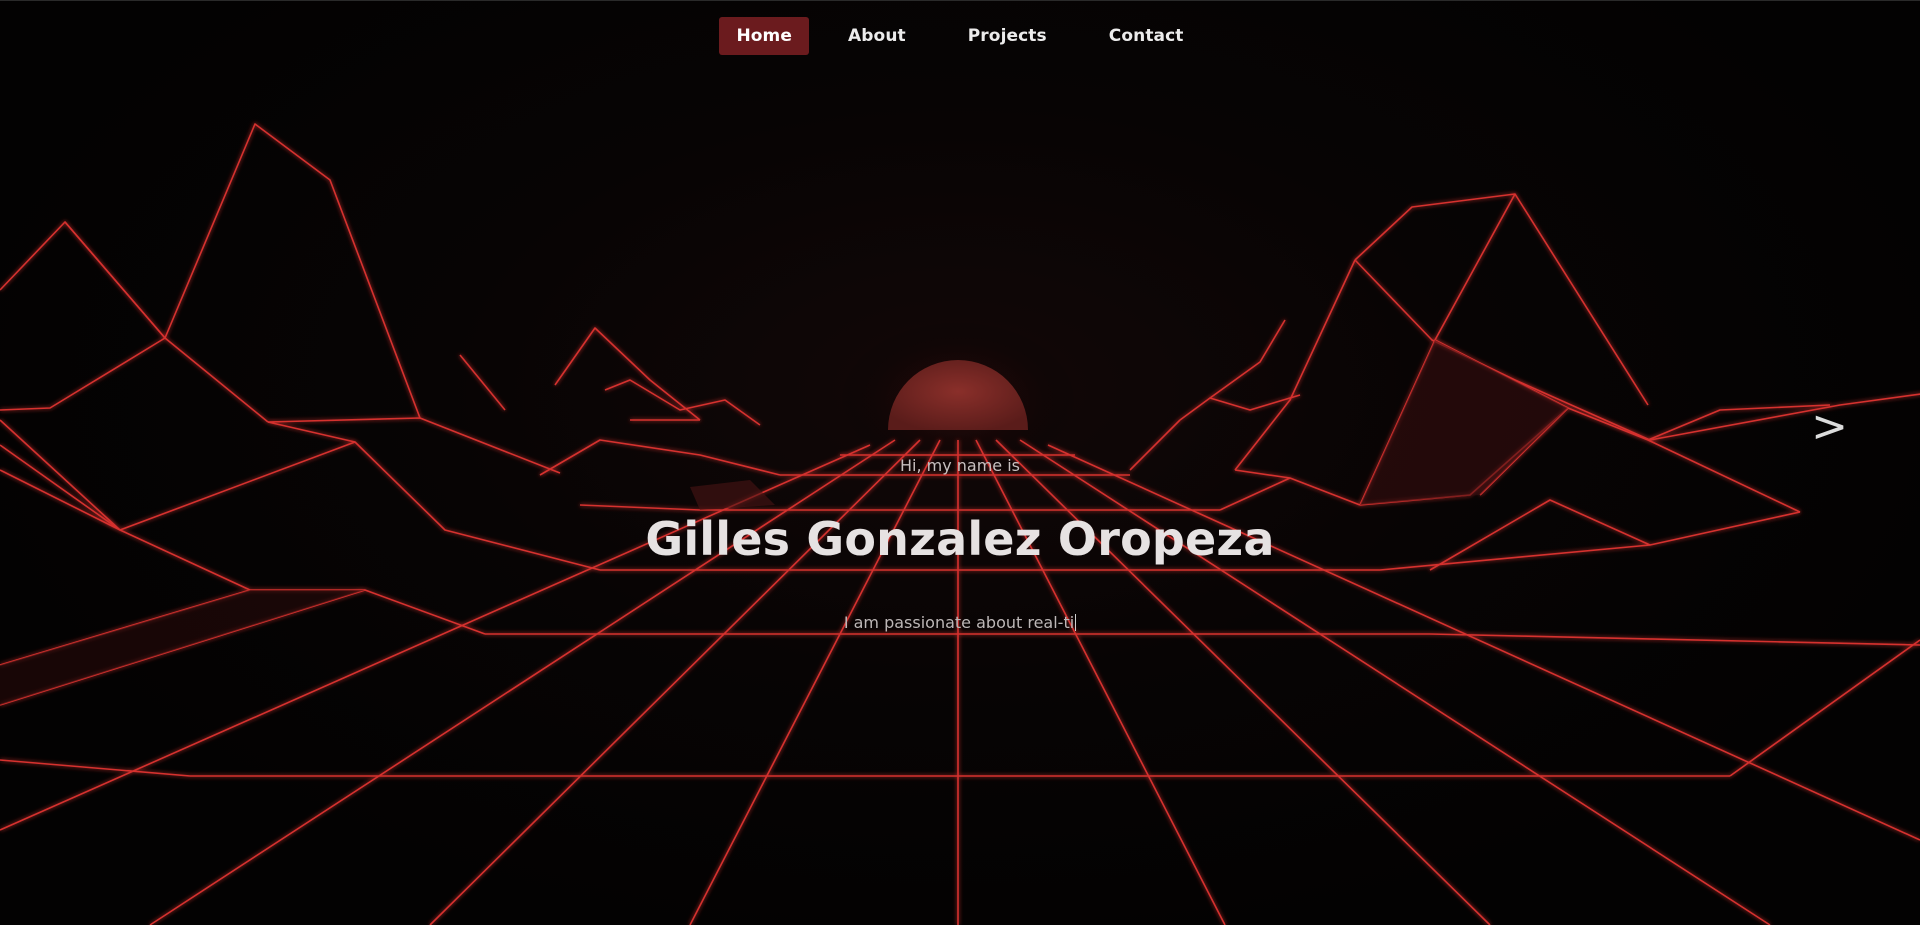 This screenshot has height=925, width=1920. I want to click on nav-about: About, so click(877, 36).